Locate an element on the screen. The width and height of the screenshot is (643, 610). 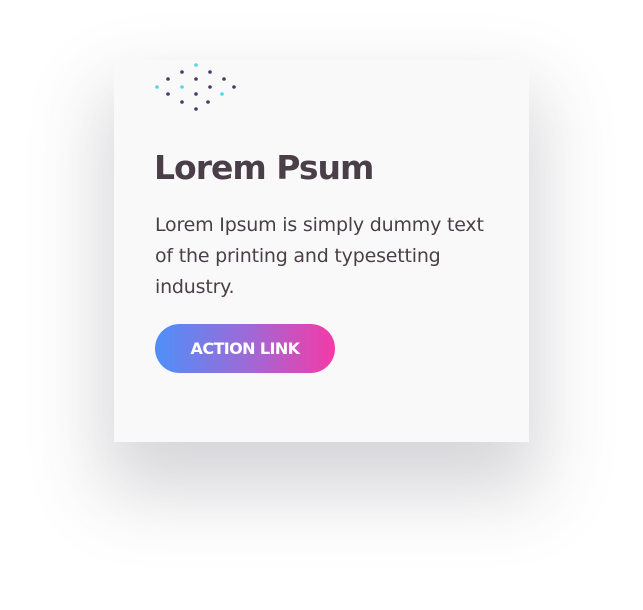
dot-diamond-pattern-icon is located at coordinates (195, 87).